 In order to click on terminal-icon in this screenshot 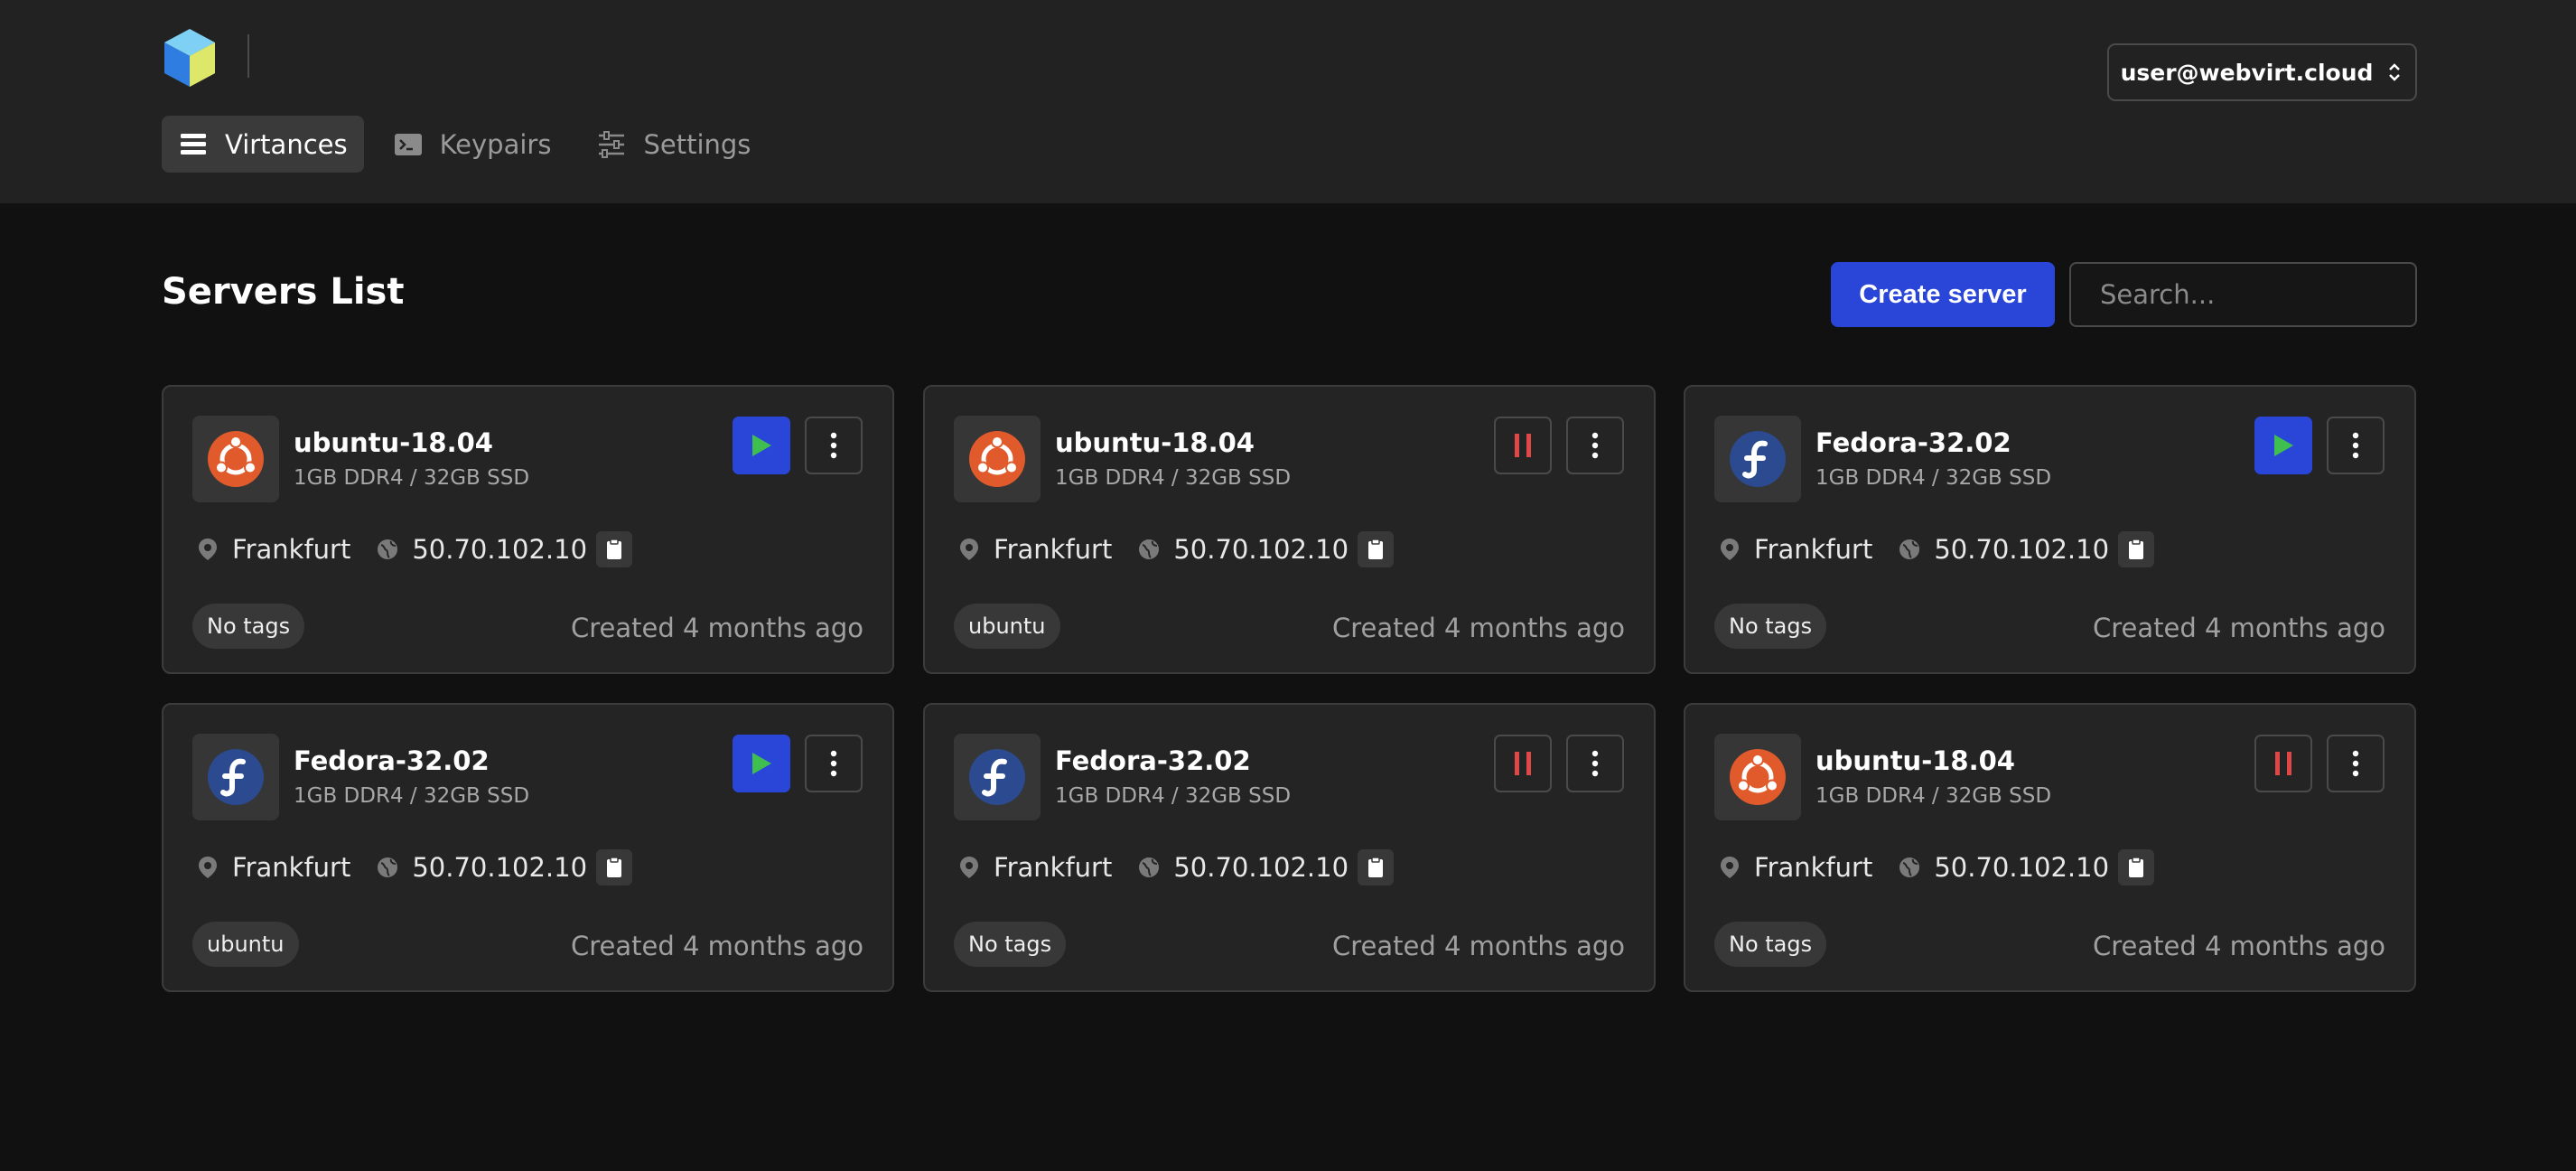, I will do `click(408, 144)`.